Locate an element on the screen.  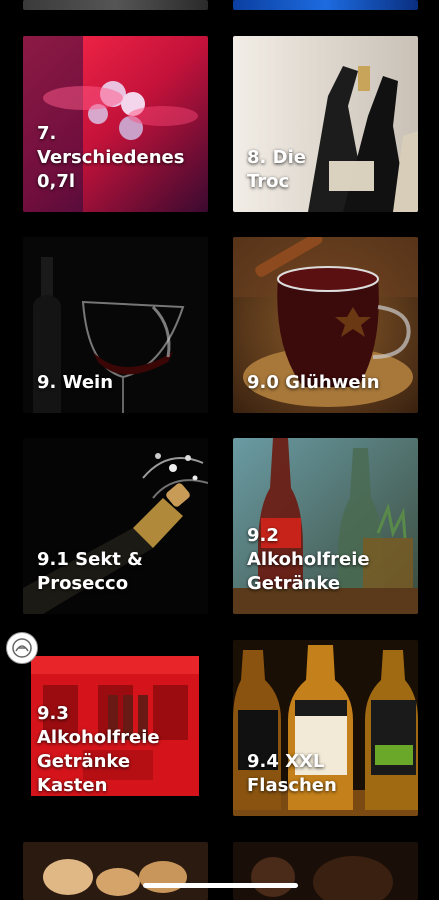
category-label: 7. Verschiedenes 0,7l is located at coordinates (111, 157).